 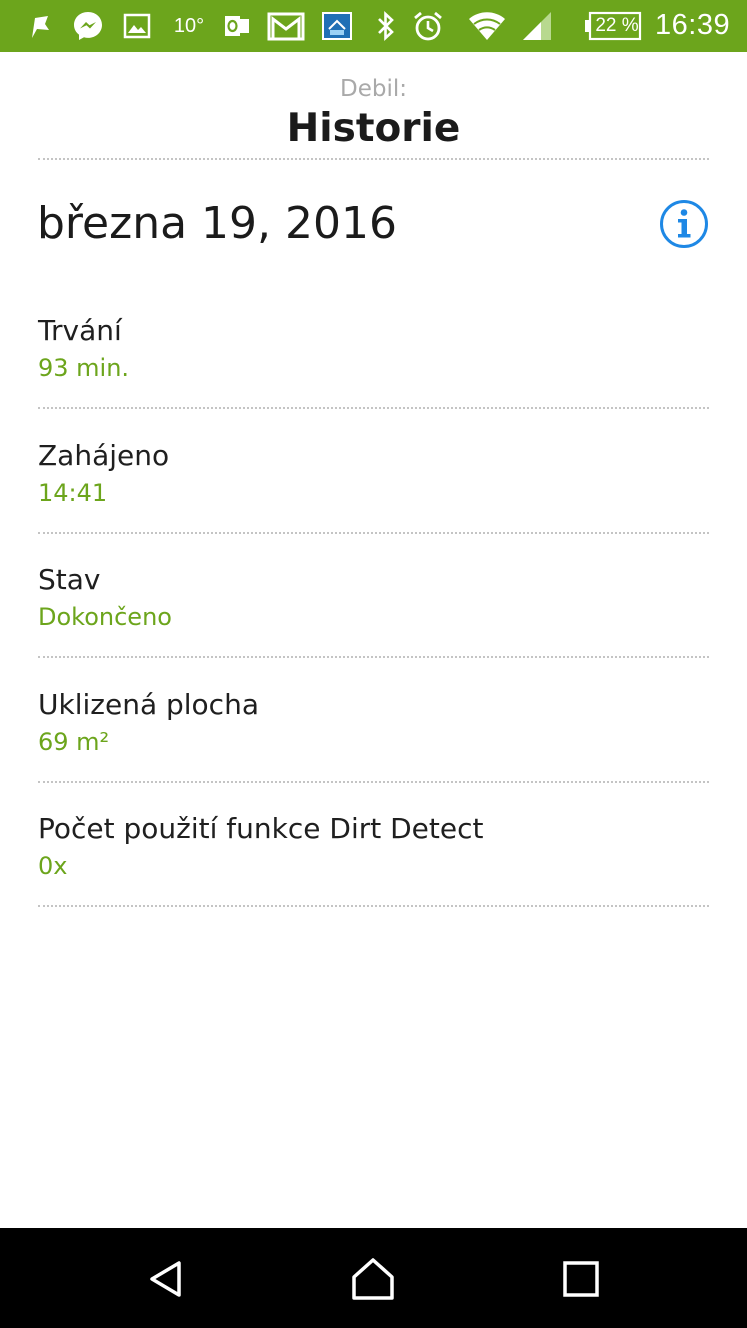 I want to click on back-button, so click(x=166, y=1279).